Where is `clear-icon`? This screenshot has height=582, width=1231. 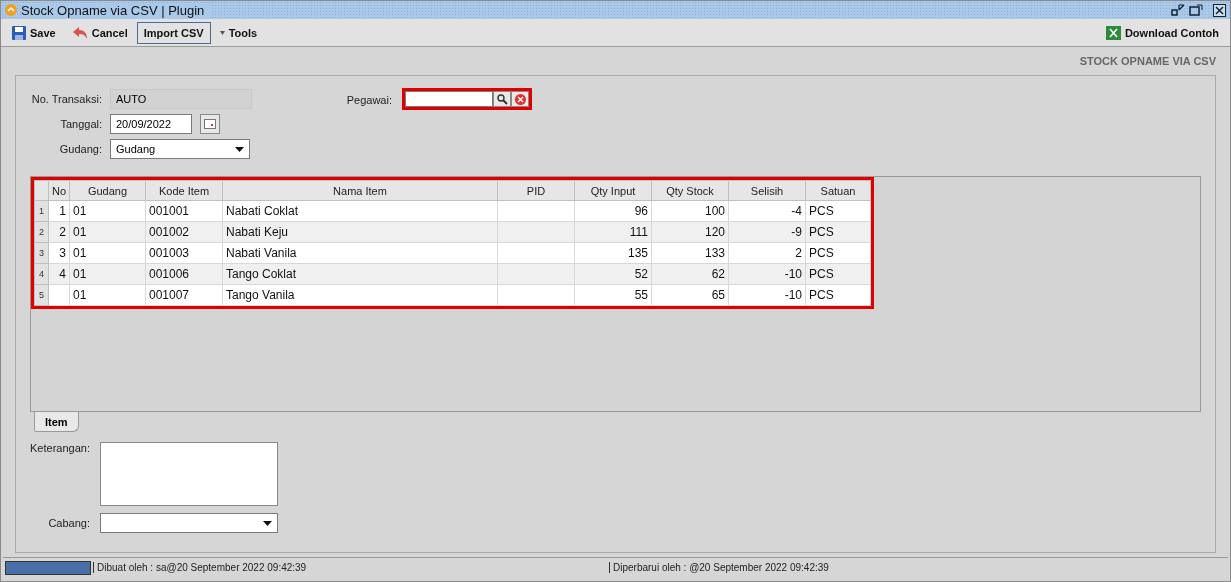
clear-icon is located at coordinates (520, 99).